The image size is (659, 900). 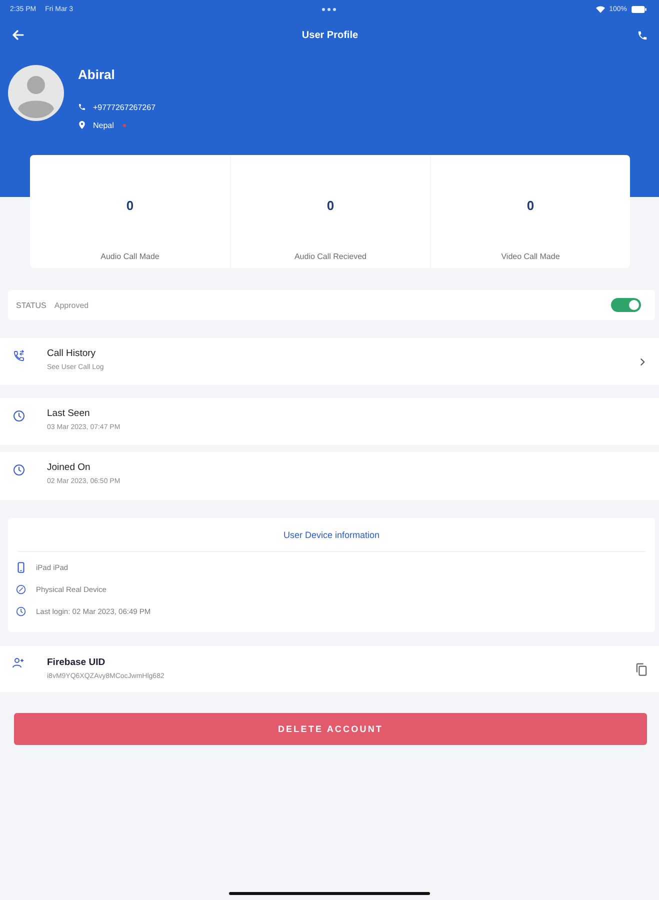 What do you see at coordinates (21, 567) in the screenshot?
I see `mobile-phone-icon` at bounding box center [21, 567].